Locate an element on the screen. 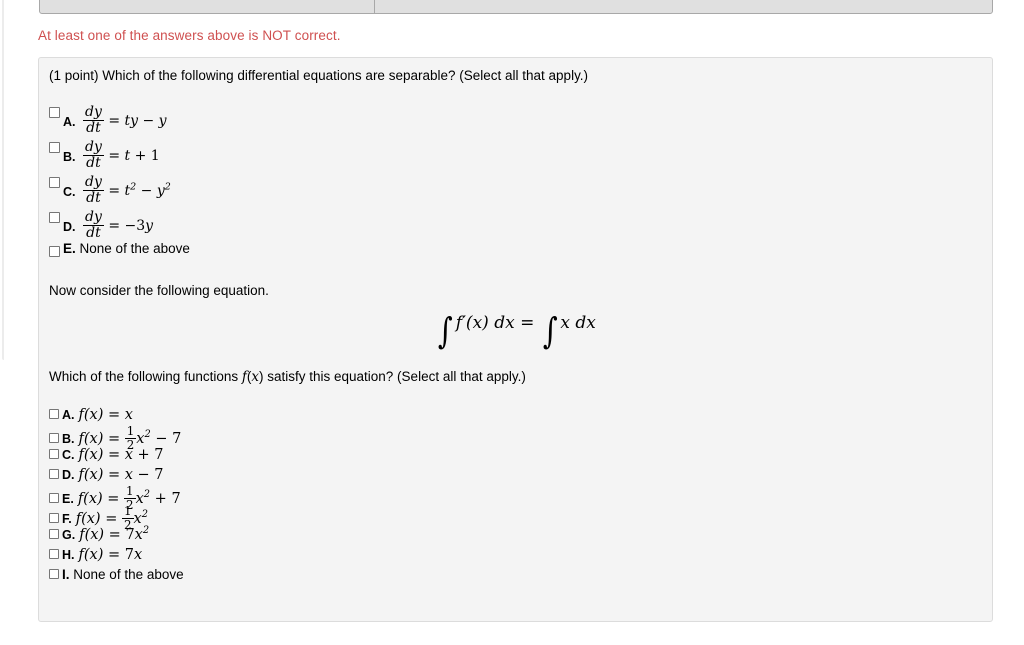 This screenshot has height=645, width=1024. checkbox-fx-i is located at coordinates (54, 573).